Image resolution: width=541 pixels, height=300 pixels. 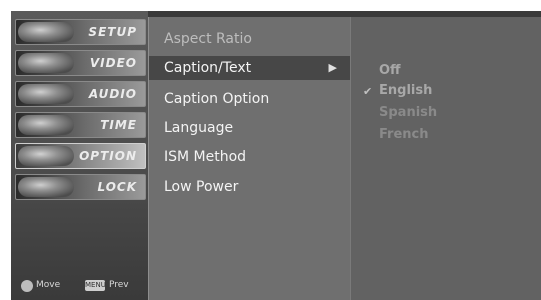 What do you see at coordinates (119, 285) in the screenshot?
I see `prev-hint-label: Prev` at bounding box center [119, 285].